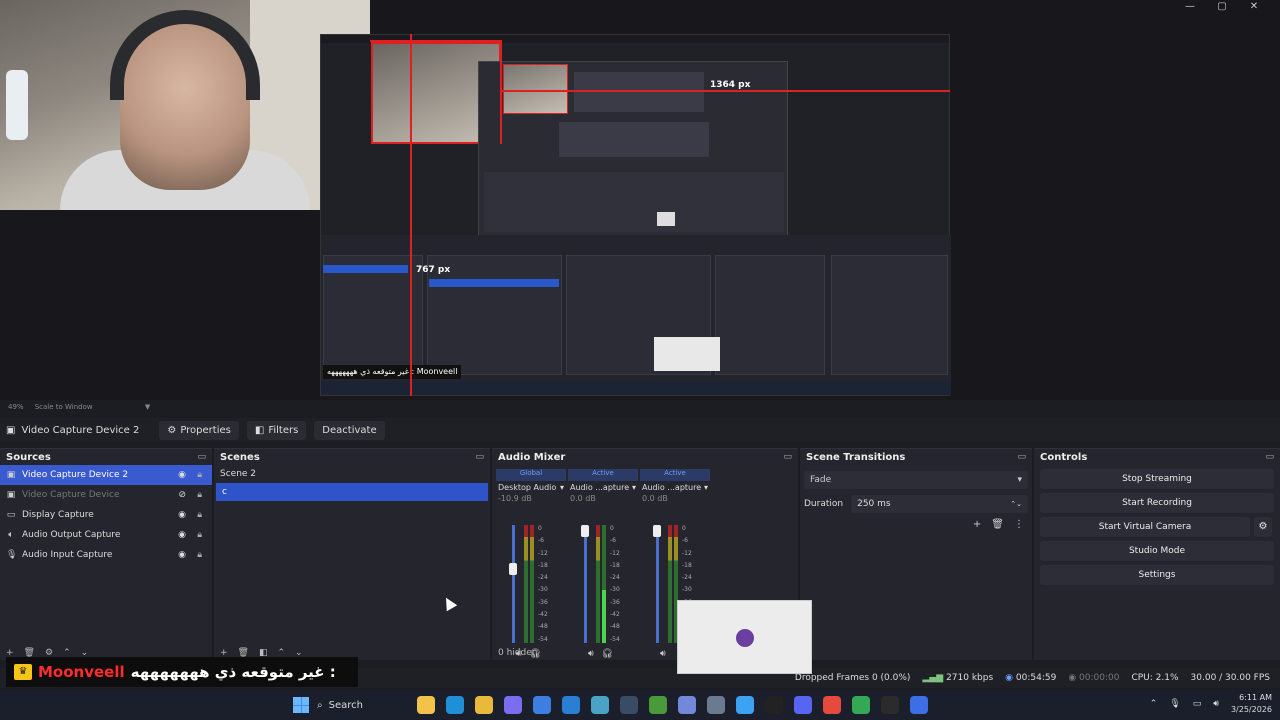 The height and width of the screenshot is (720, 1280). What do you see at coordinates (64, 407) in the screenshot?
I see `zoom-mode: Scale to Window` at bounding box center [64, 407].